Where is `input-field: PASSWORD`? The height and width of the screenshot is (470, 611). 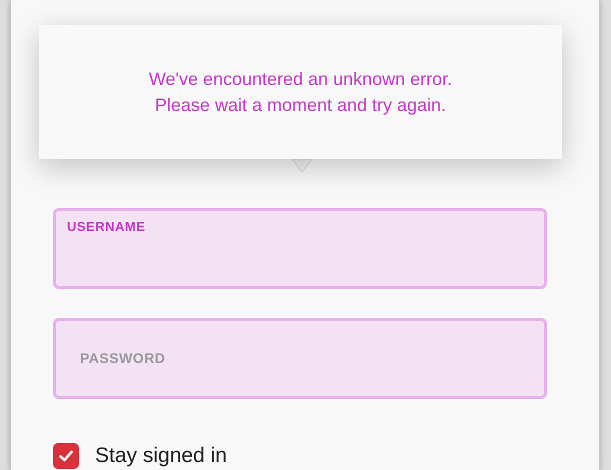 input-field: PASSWORD is located at coordinates (300, 358).